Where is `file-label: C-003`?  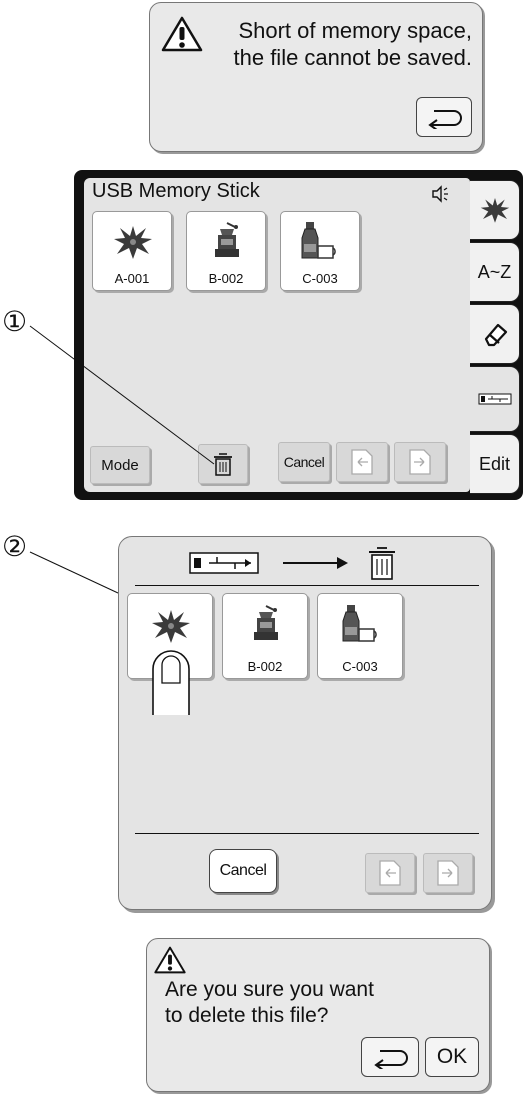 file-label: C-003 is located at coordinates (360, 666).